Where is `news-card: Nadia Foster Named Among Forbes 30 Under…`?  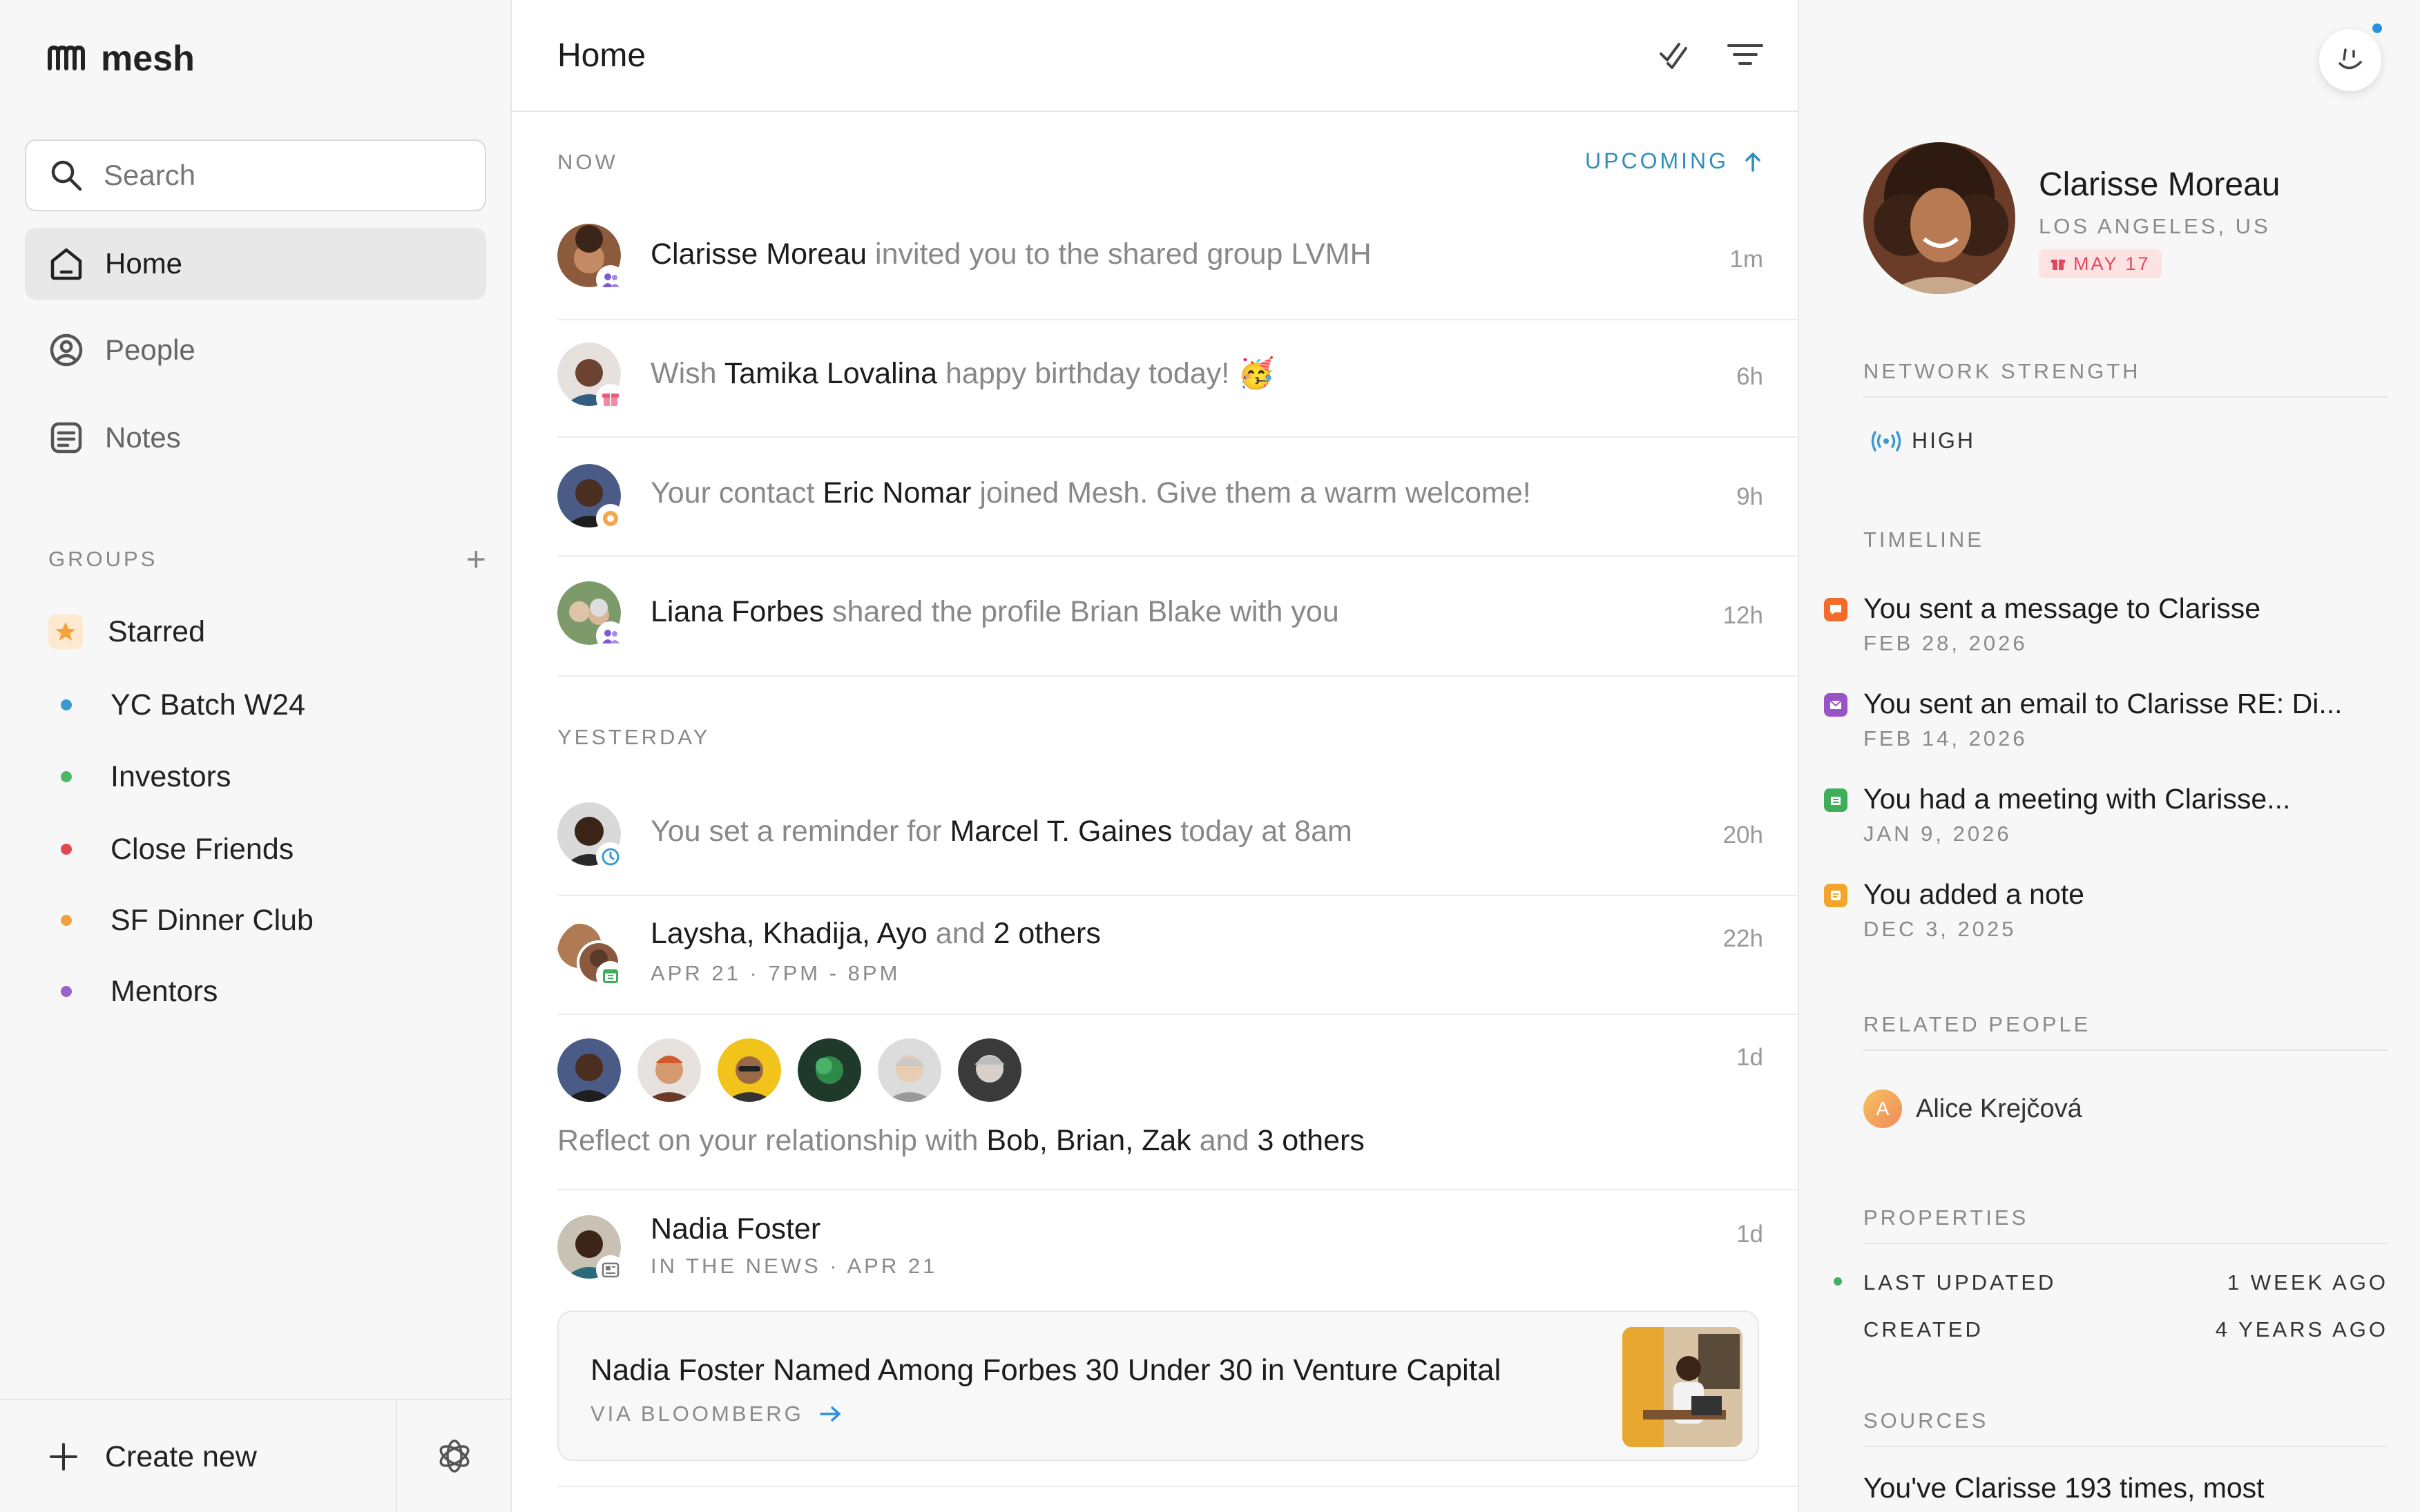
news-card: Nadia Foster Named Among Forbes 30 Under… is located at coordinates (1158, 1385).